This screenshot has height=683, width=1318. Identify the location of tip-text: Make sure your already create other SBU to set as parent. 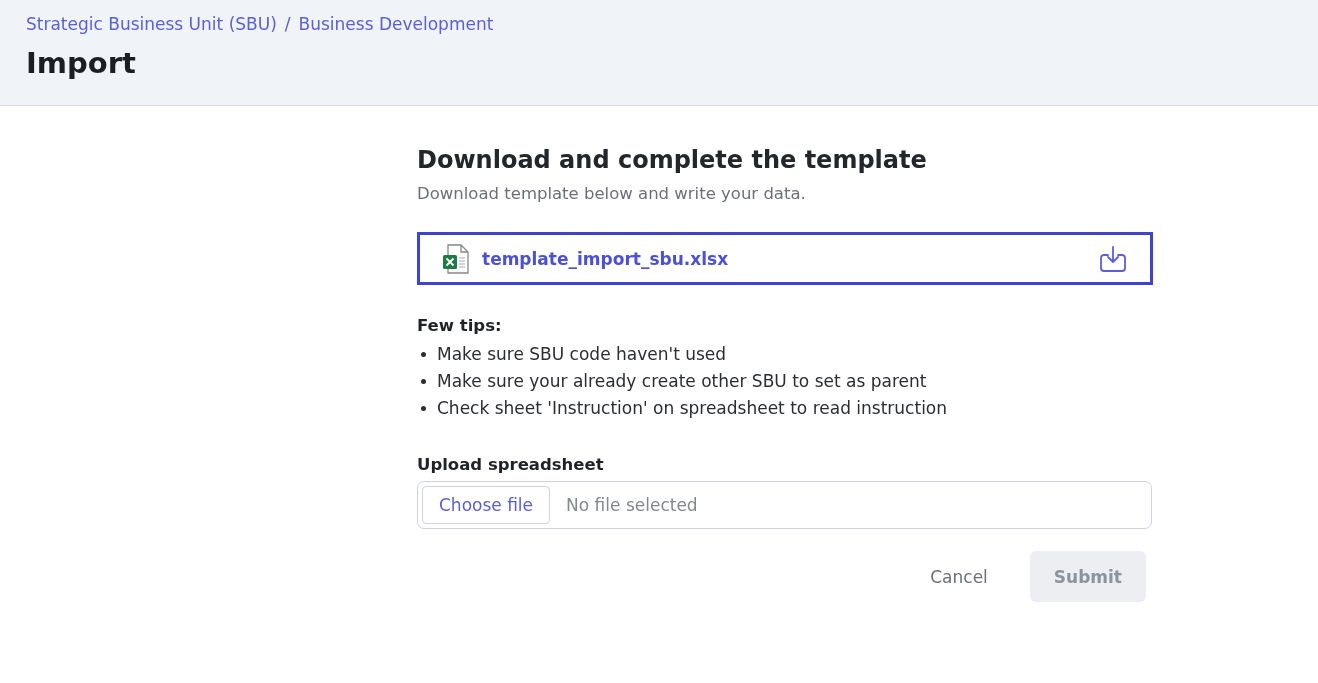
(682, 381).